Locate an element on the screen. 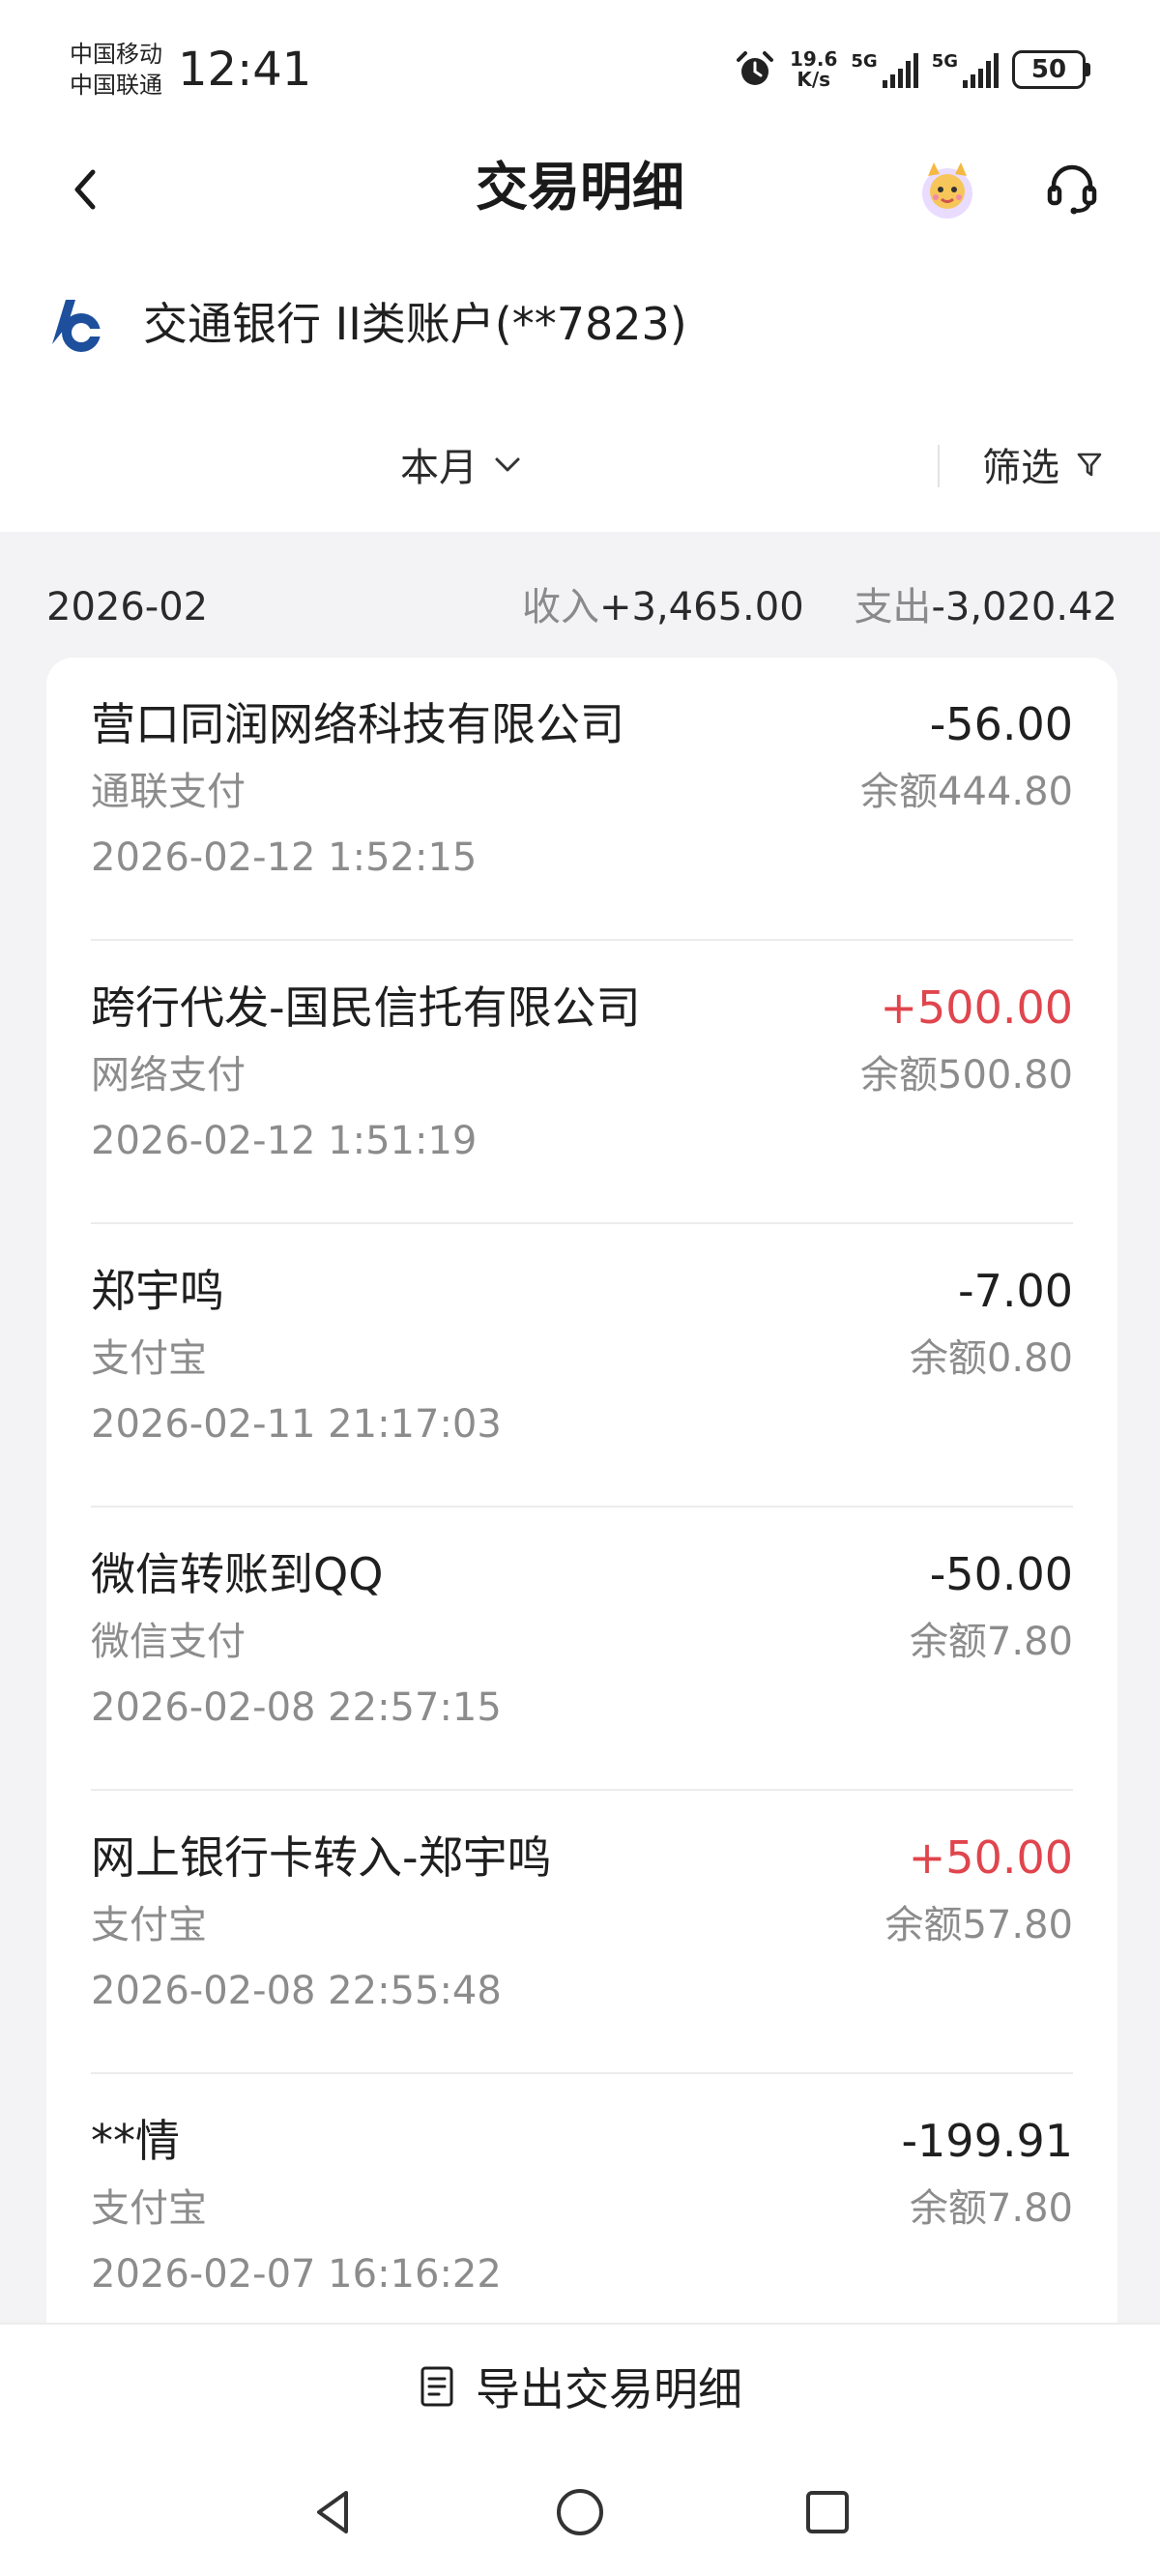 The image size is (1160, 2576). transaction-name: 跨行代发-国民信托有限公司 is located at coordinates (366, 1007).